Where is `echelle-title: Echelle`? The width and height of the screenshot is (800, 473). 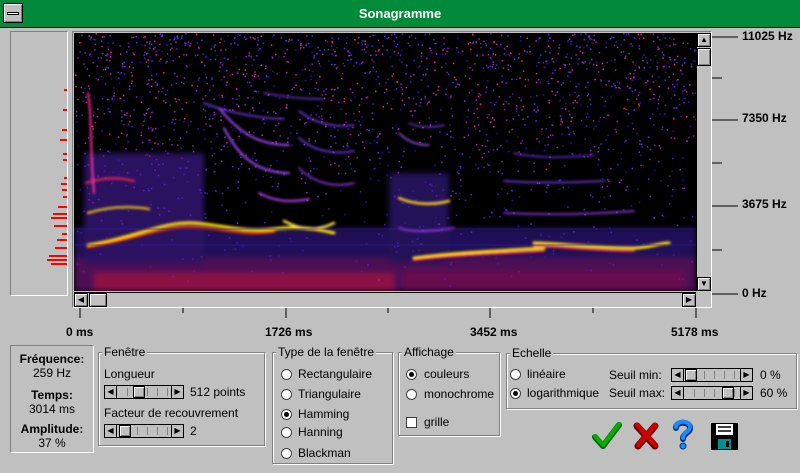
echelle-title: Echelle is located at coordinates (532, 353).